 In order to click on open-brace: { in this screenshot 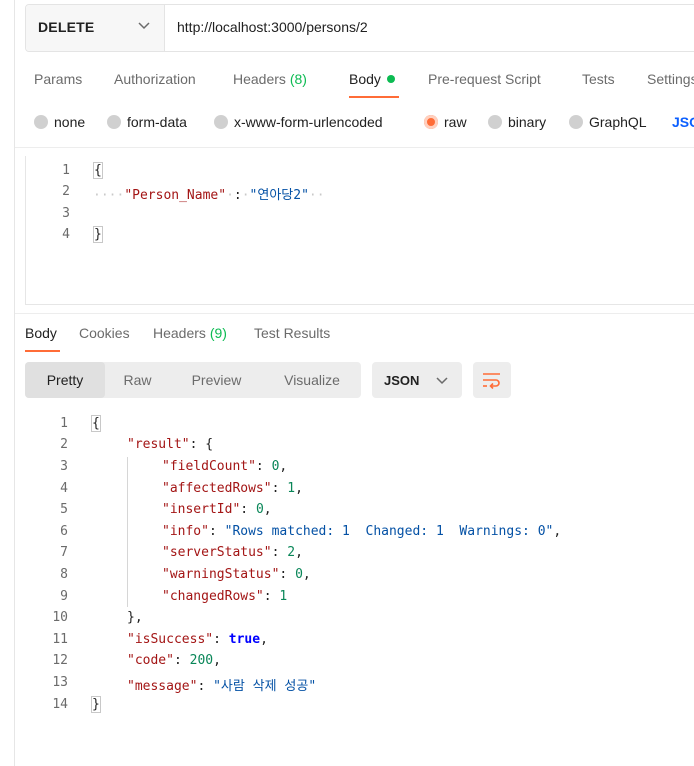, I will do `click(96, 423)`.